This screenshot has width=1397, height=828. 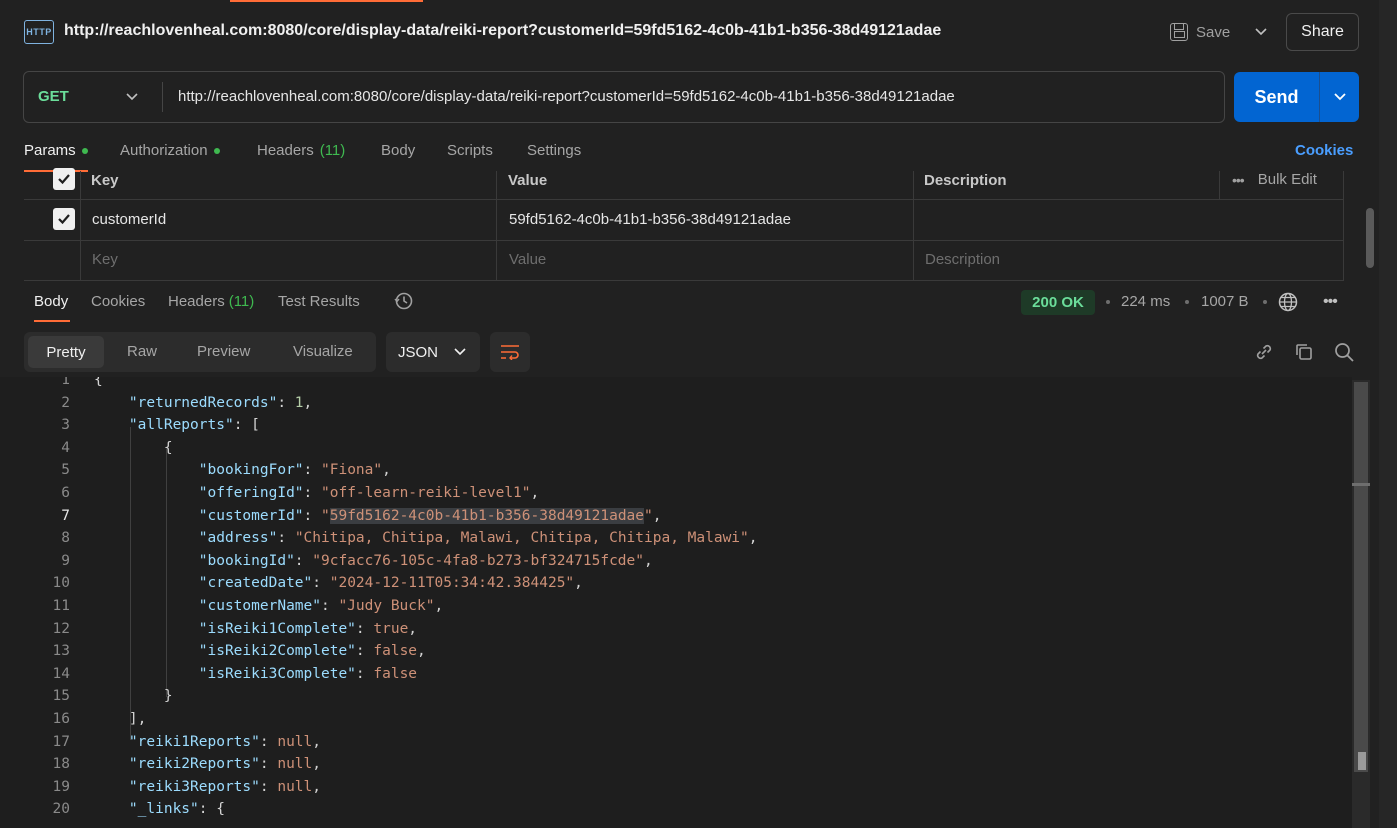 What do you see at coordinates (962, 259) in the screenshot?
I see `new-param-description-input: Description` at bounding box center [962, 259].